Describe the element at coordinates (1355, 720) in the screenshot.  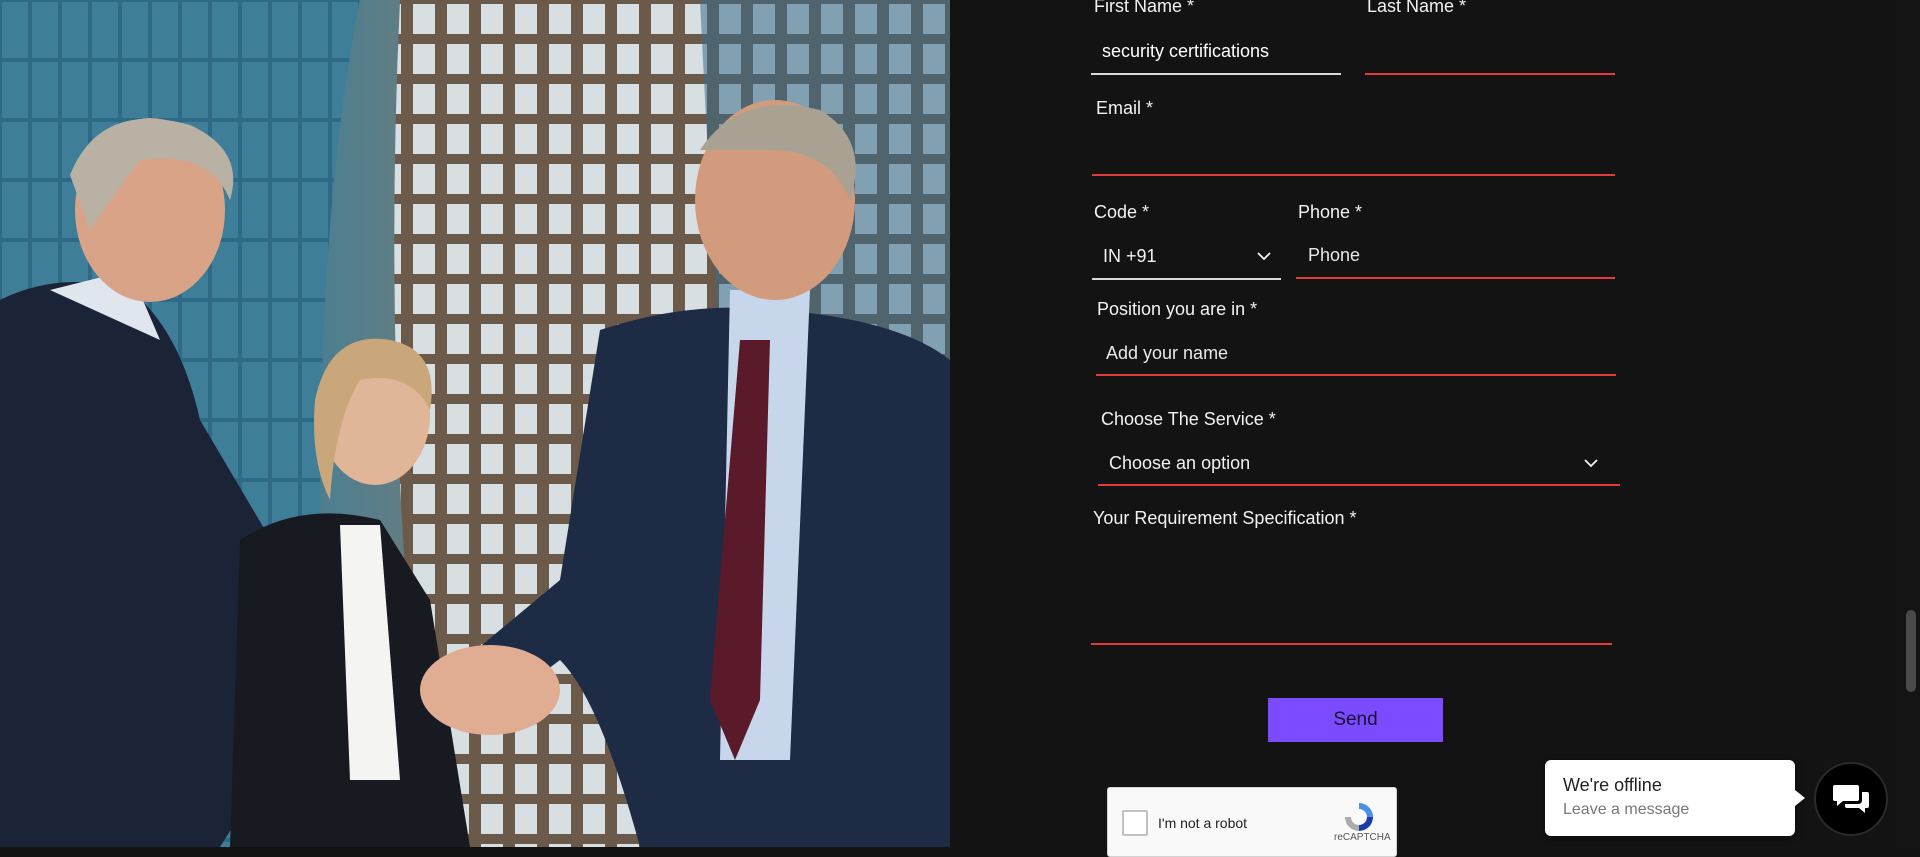
I see `send-button: Send` at that location.